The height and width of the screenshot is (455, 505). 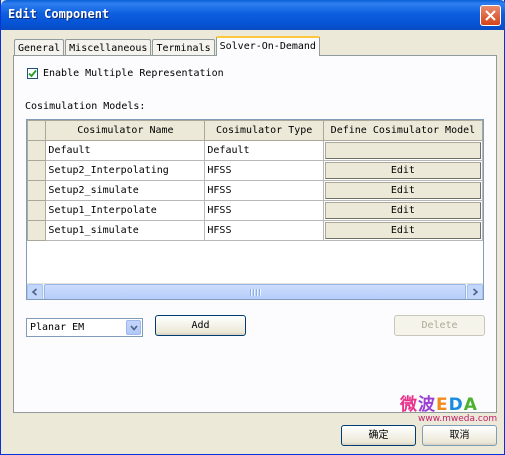 I want to click on scrollbar-thumb, so click(x=255, y=291).